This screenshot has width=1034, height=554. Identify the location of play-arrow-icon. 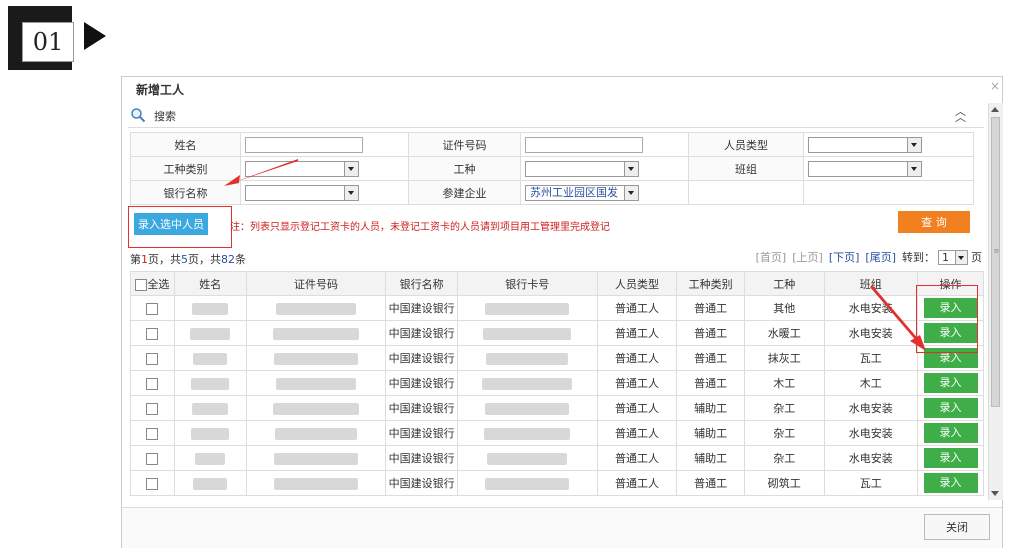
(95, 36).